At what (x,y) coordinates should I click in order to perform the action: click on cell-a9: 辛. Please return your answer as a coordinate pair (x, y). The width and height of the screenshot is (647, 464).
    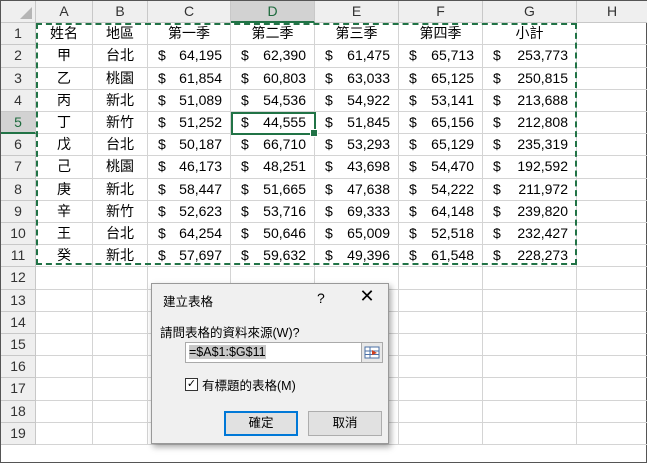
    Looking at the image, I should click on (64, 211).